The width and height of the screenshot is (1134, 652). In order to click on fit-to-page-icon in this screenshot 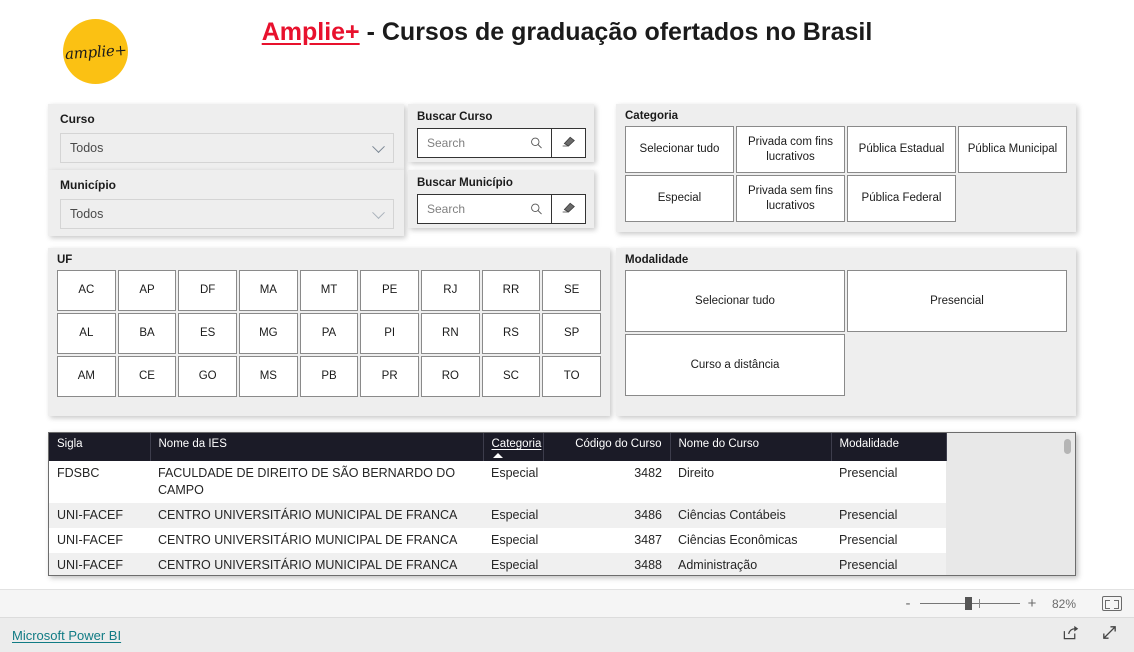, I will do `click(1112, 603)`.